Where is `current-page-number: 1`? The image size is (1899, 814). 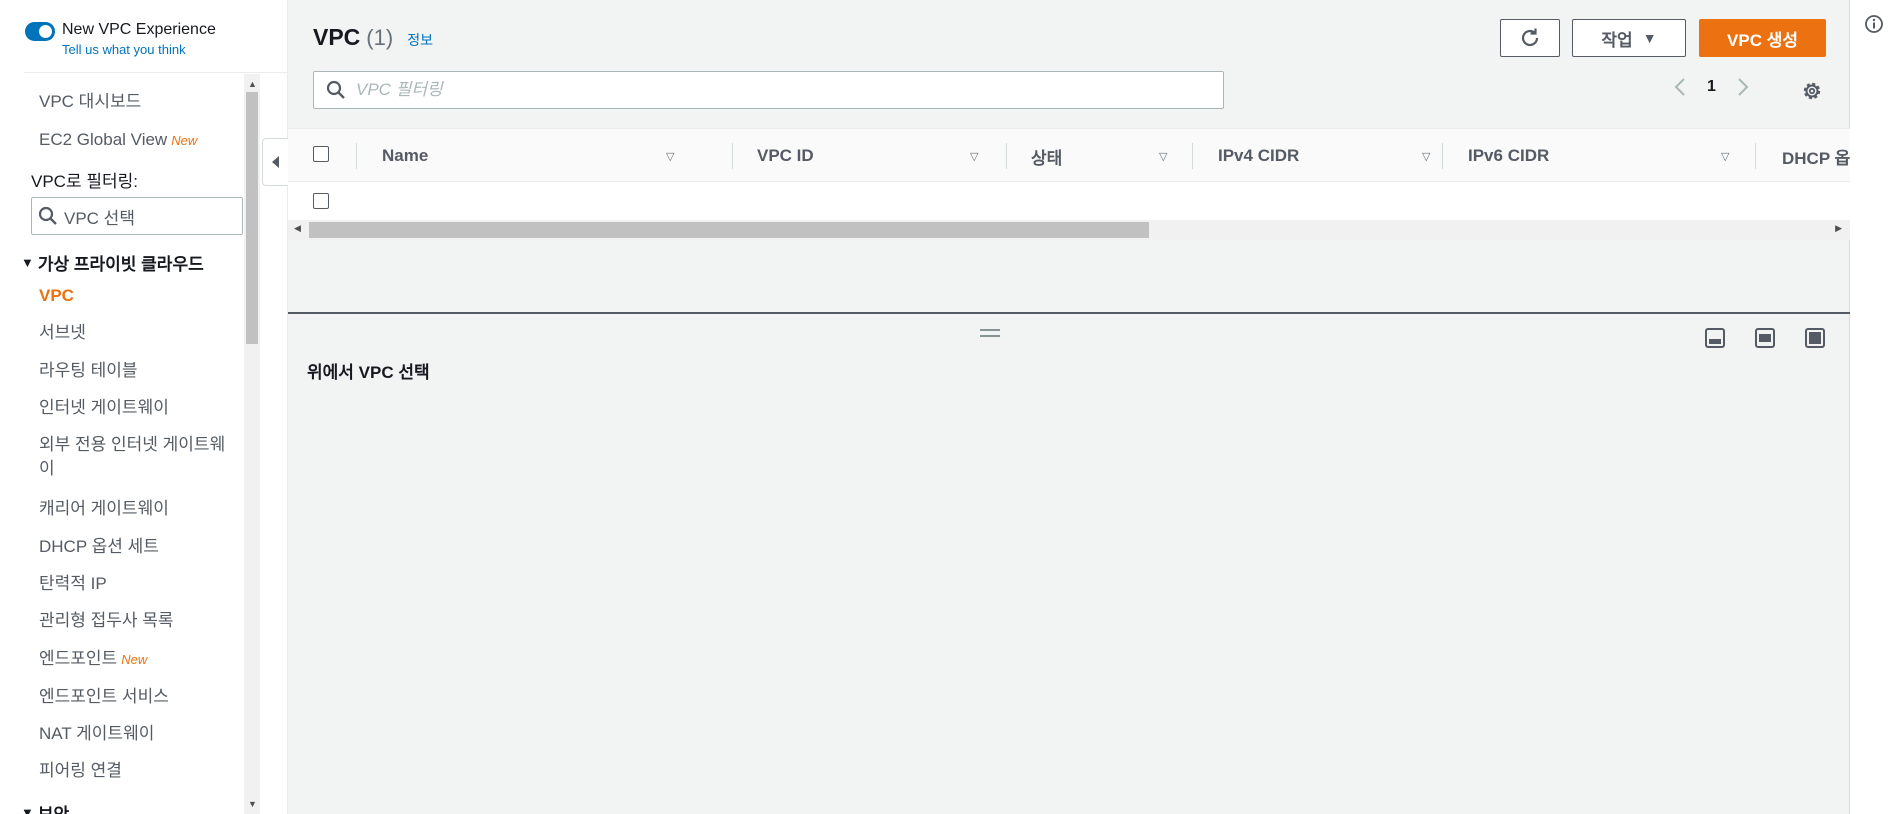
current-page-number: 1 is located at coordinates (1711, 87).